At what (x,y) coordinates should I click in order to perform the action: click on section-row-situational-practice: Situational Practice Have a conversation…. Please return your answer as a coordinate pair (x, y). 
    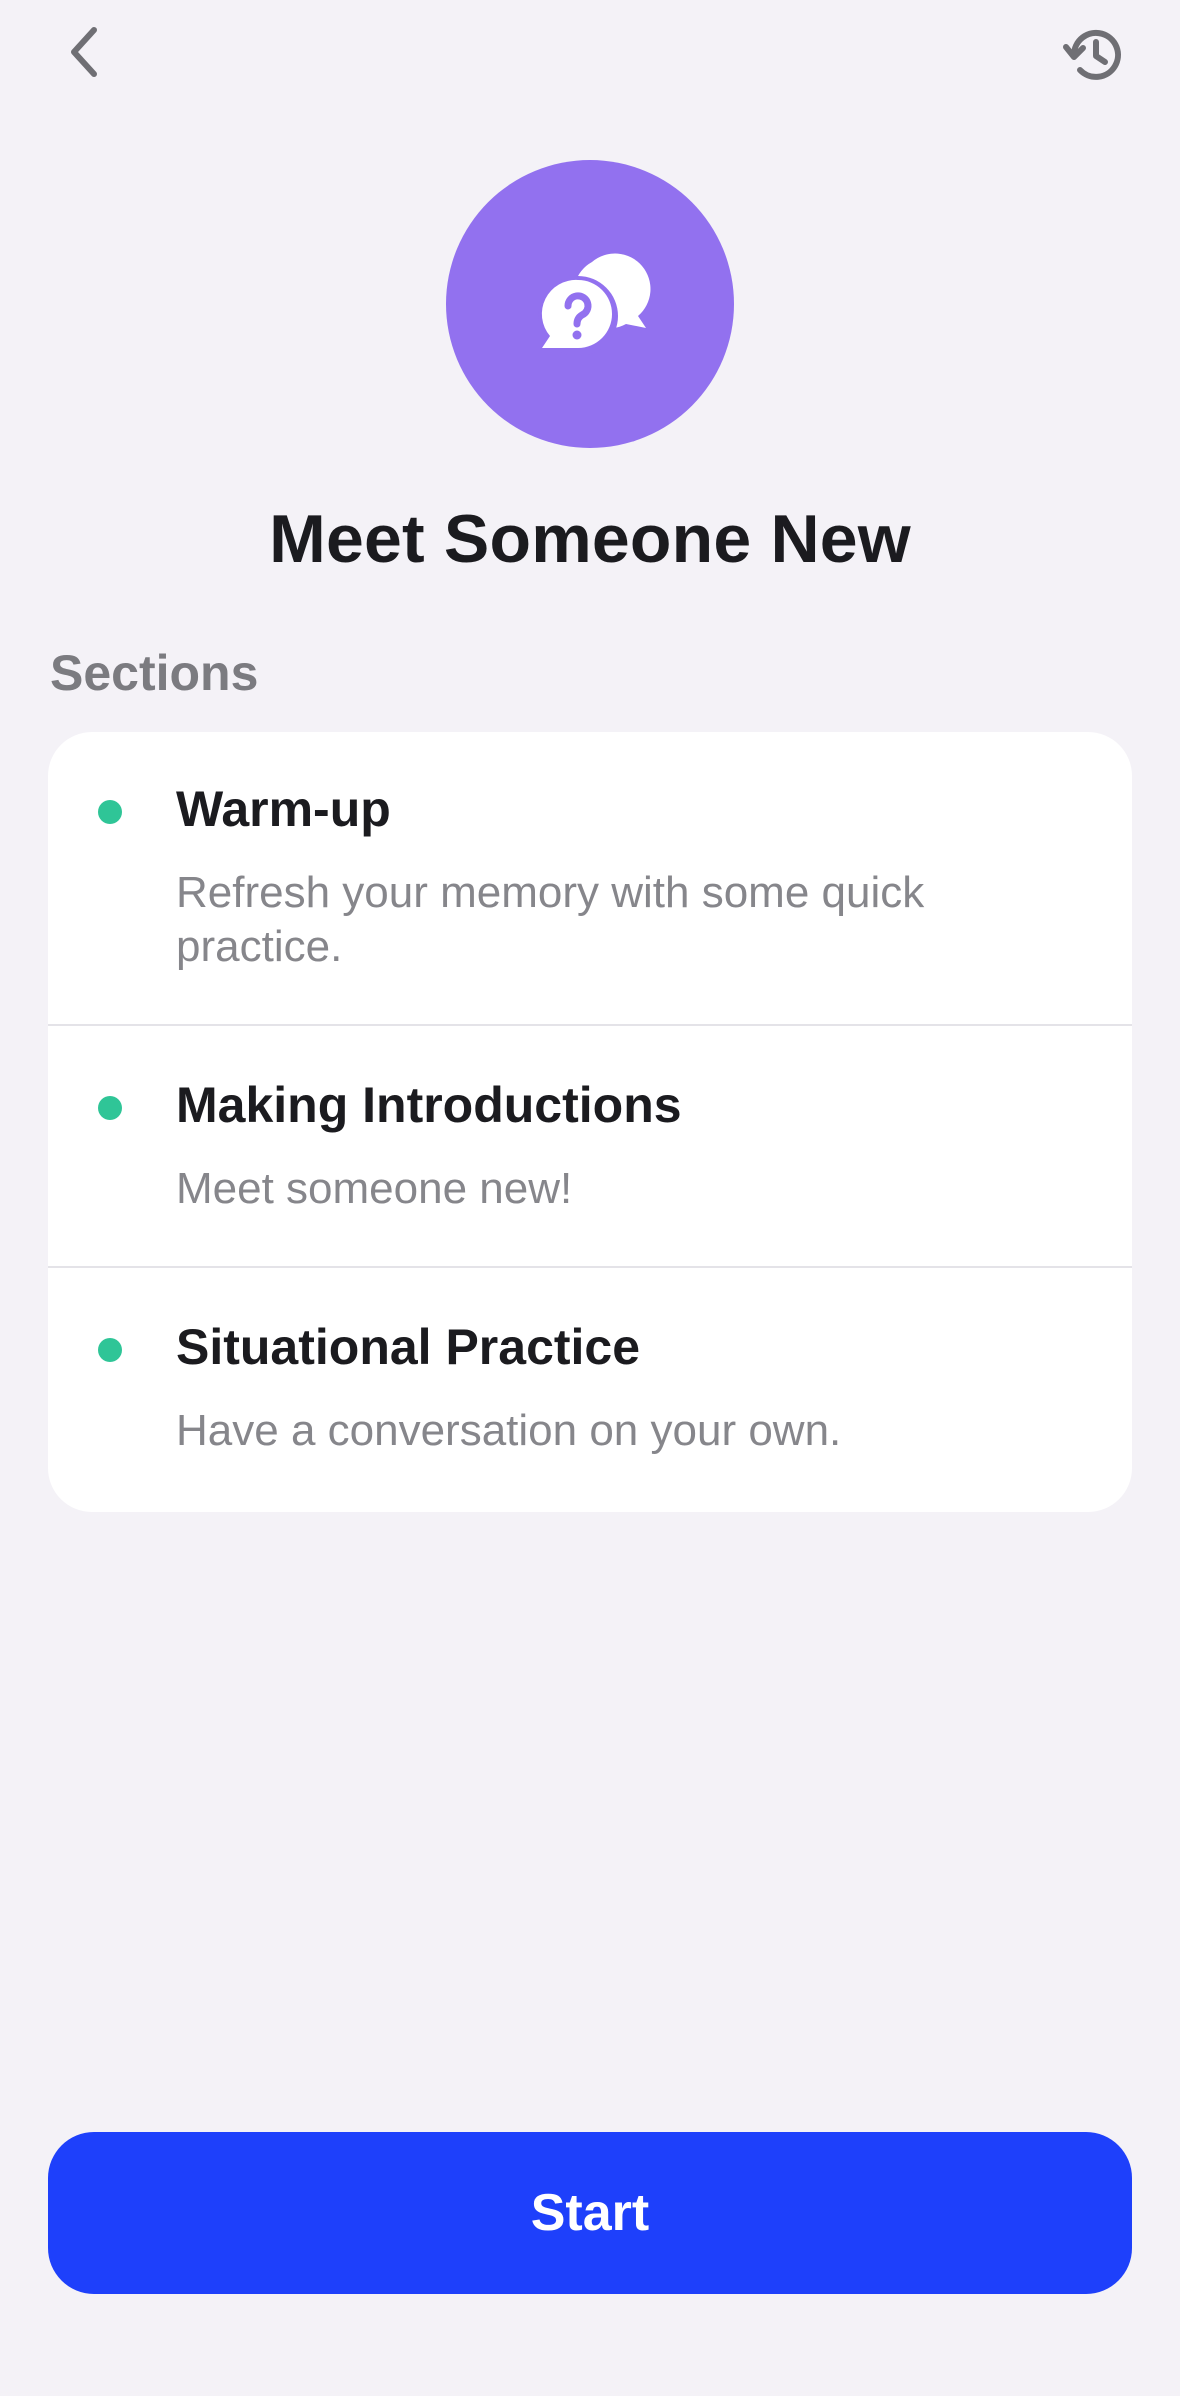
    Looking at the image, I should click on (590, 1390).